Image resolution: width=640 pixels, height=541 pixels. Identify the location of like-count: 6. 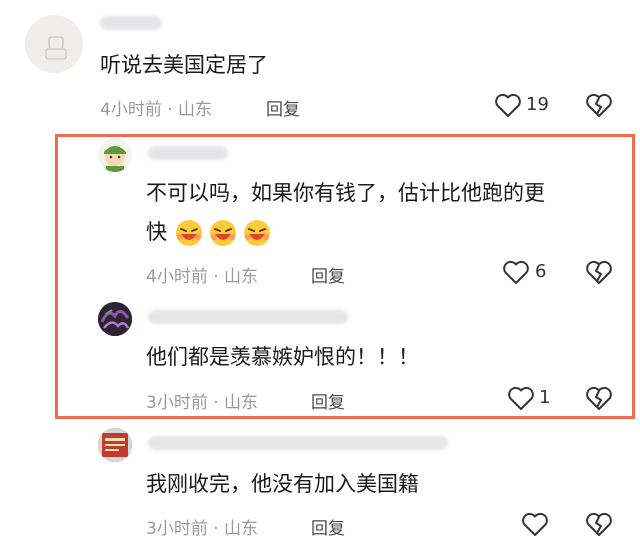
(541, 271).